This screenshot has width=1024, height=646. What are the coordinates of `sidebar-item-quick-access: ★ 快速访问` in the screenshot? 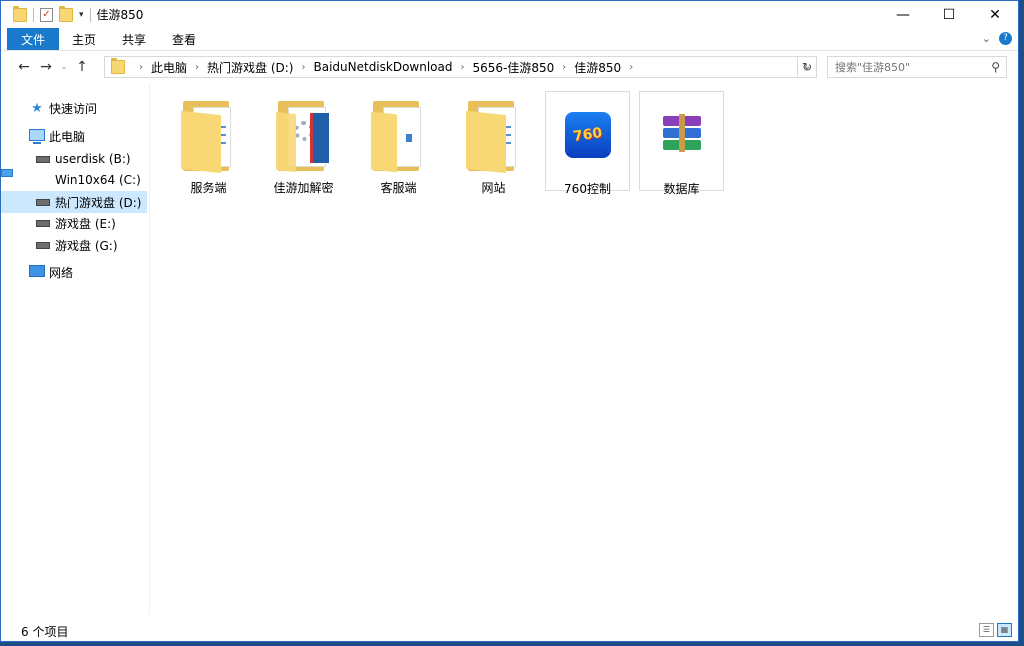 It's located at (74, 108).